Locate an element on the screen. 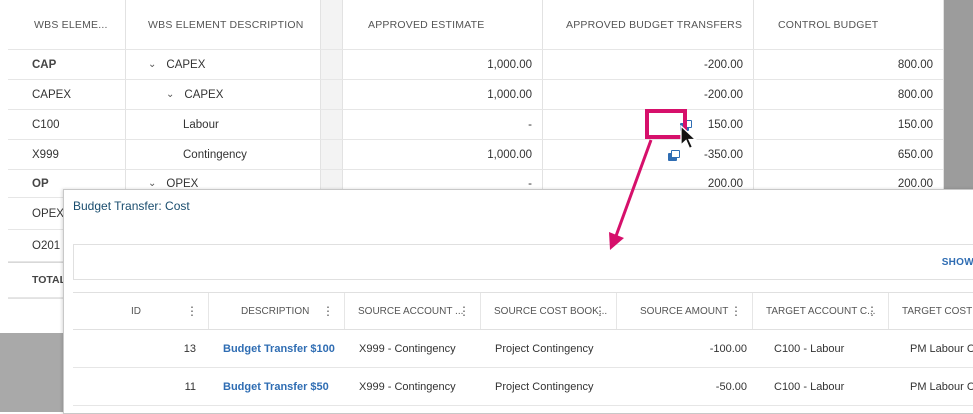  column-header-label: ID is located at coordinates (136, 311).